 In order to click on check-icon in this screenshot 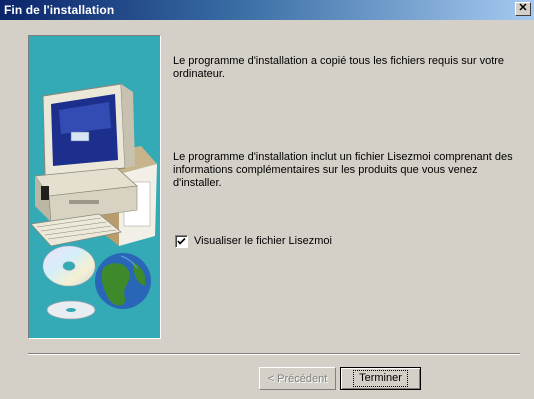, I will do `click(181, 241)`.